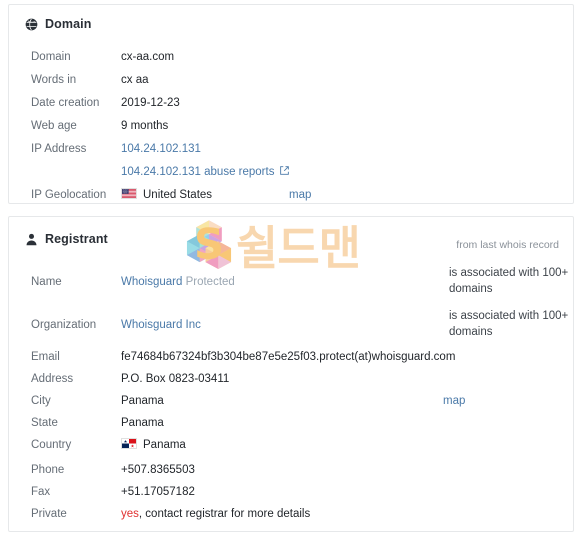 This screenshot has height=536, width=582. I want to click on row-country: Country Panama, so click(291, 448).